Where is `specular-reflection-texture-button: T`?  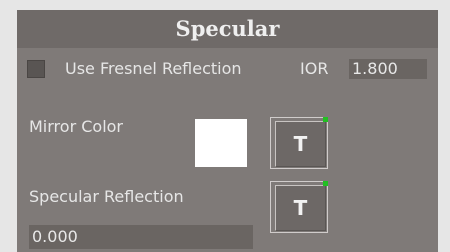 specular-reflection-texture-button: T is located at coordinates (299, 207).